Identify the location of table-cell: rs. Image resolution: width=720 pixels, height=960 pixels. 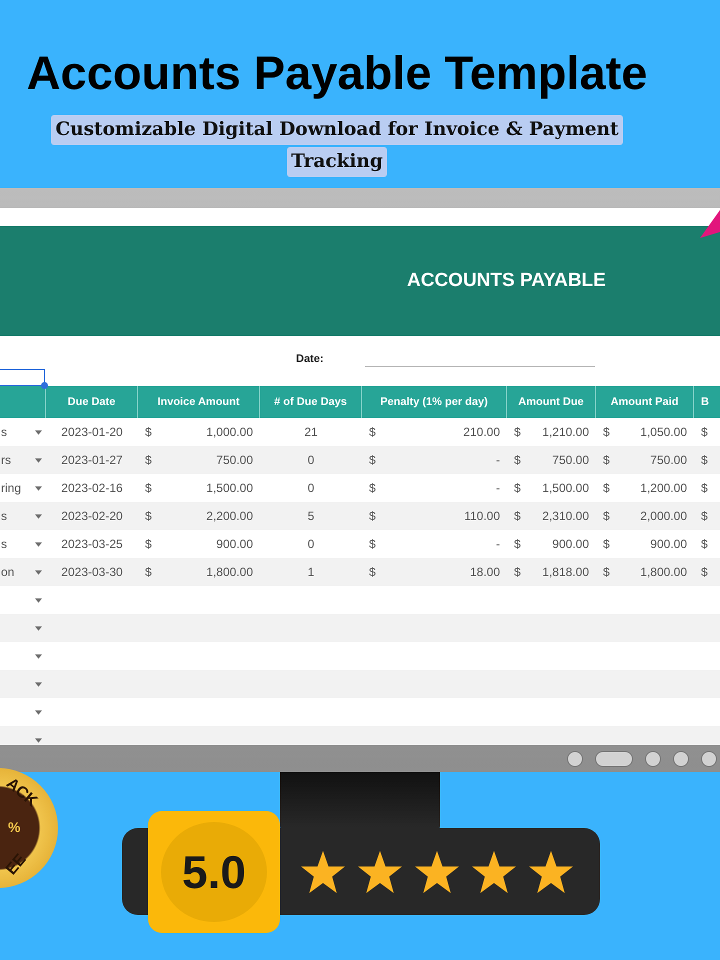
(6, 460).